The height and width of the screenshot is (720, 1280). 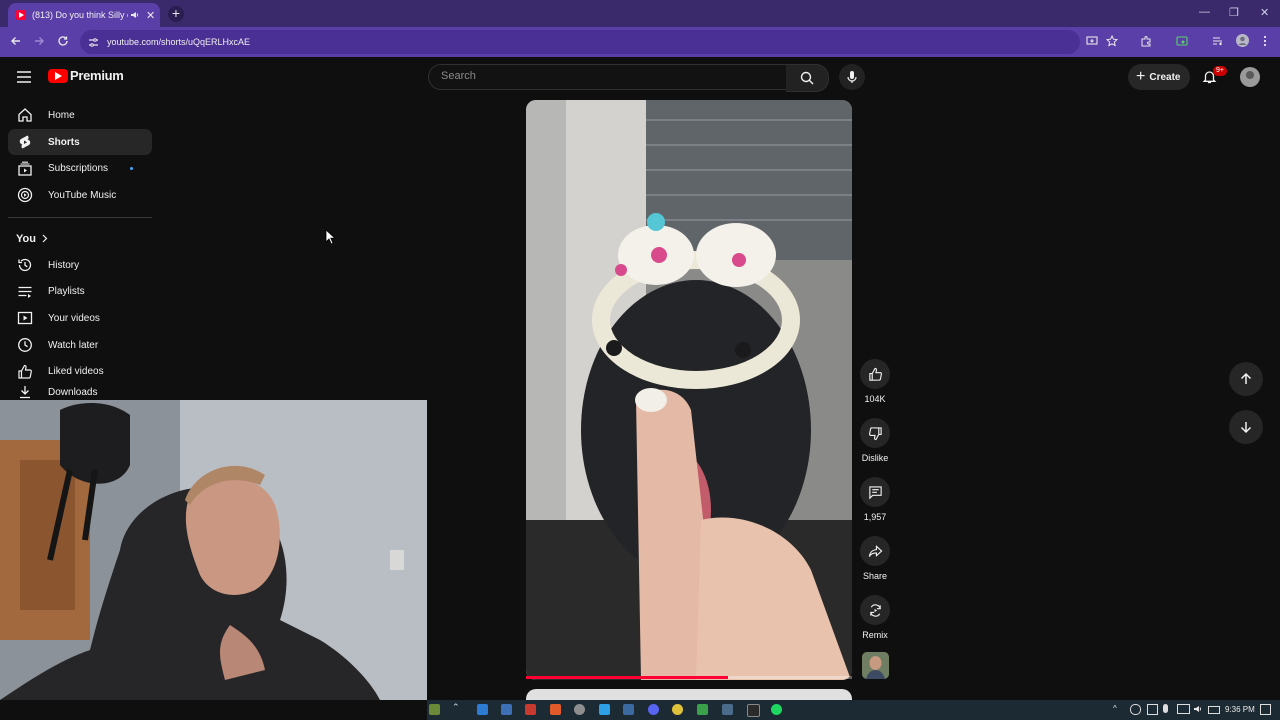 I want to click on extensions-icon, so click(x=1146, y=41).